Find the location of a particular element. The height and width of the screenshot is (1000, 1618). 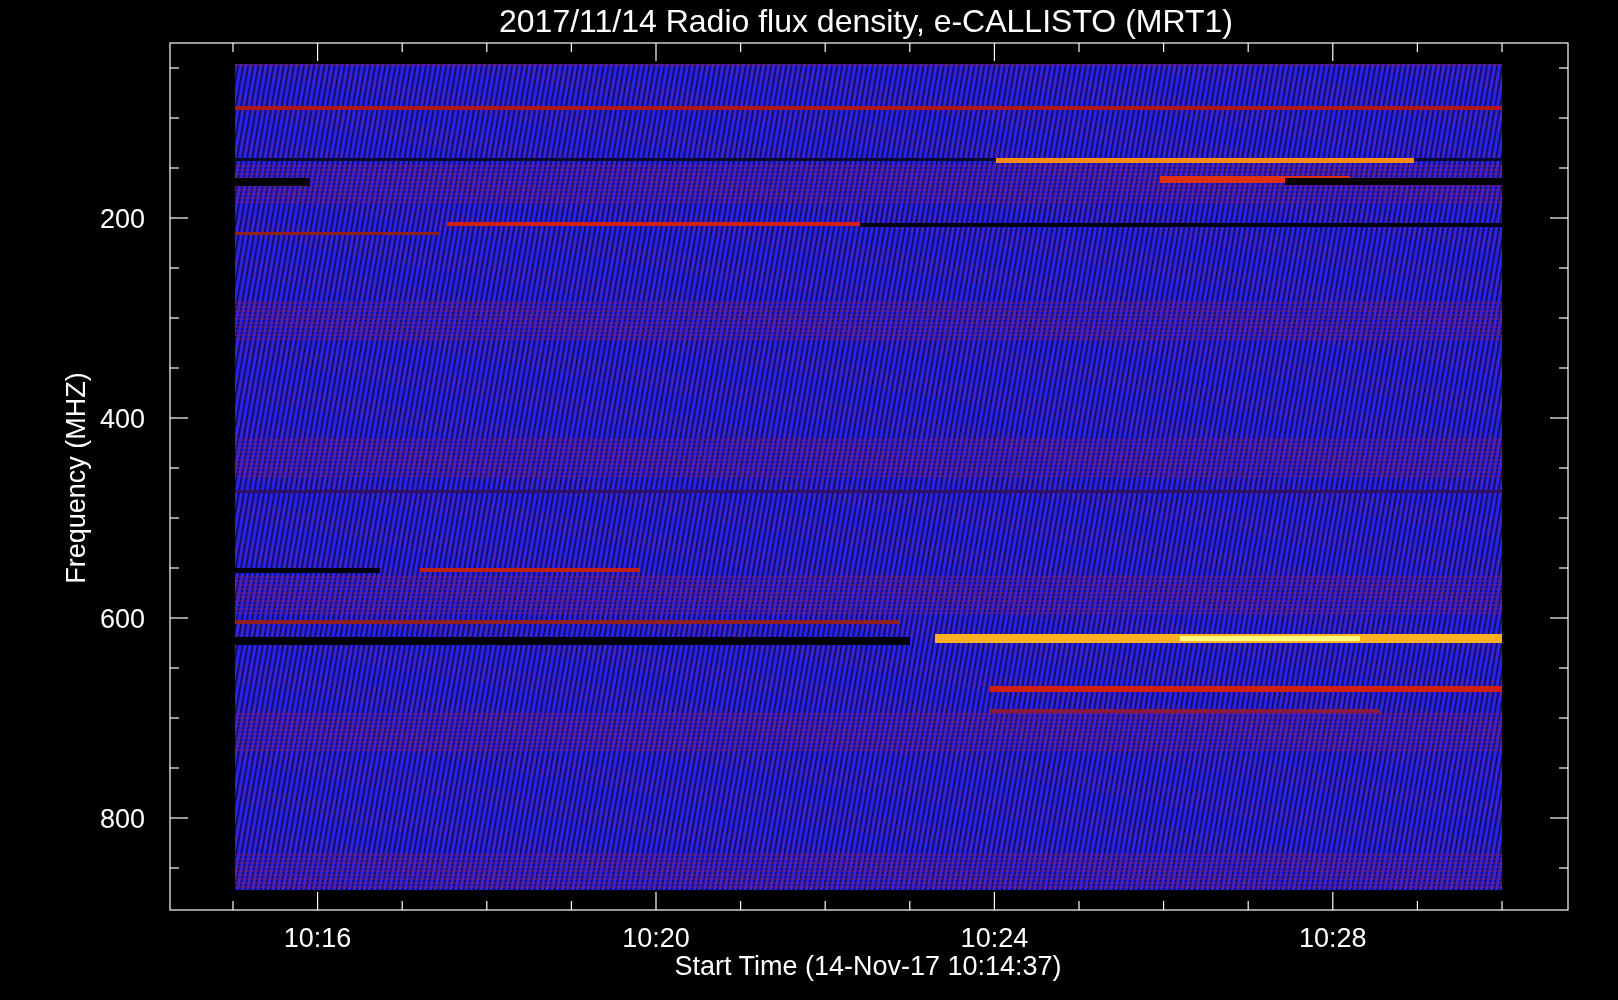

x-tick-label: 10:24 is located at coordinates (994, 938).